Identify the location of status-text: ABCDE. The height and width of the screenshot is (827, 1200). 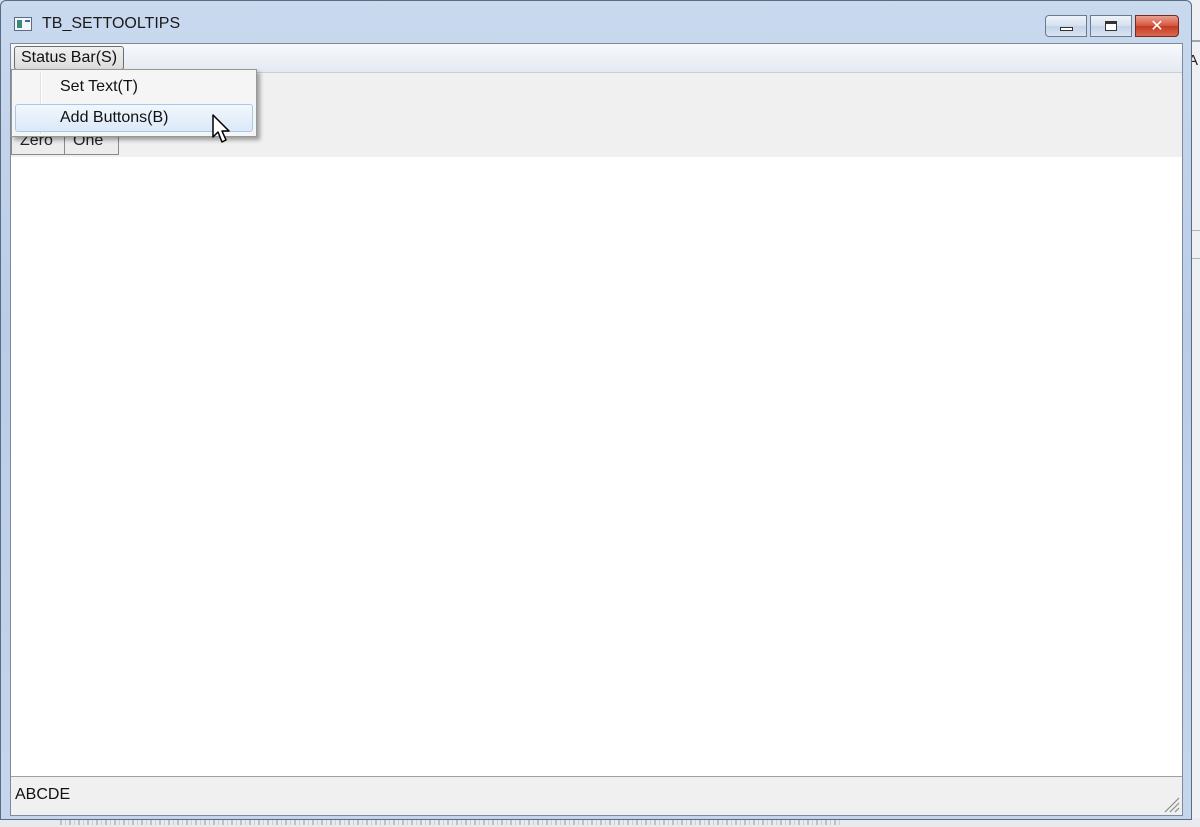
(43, 794).